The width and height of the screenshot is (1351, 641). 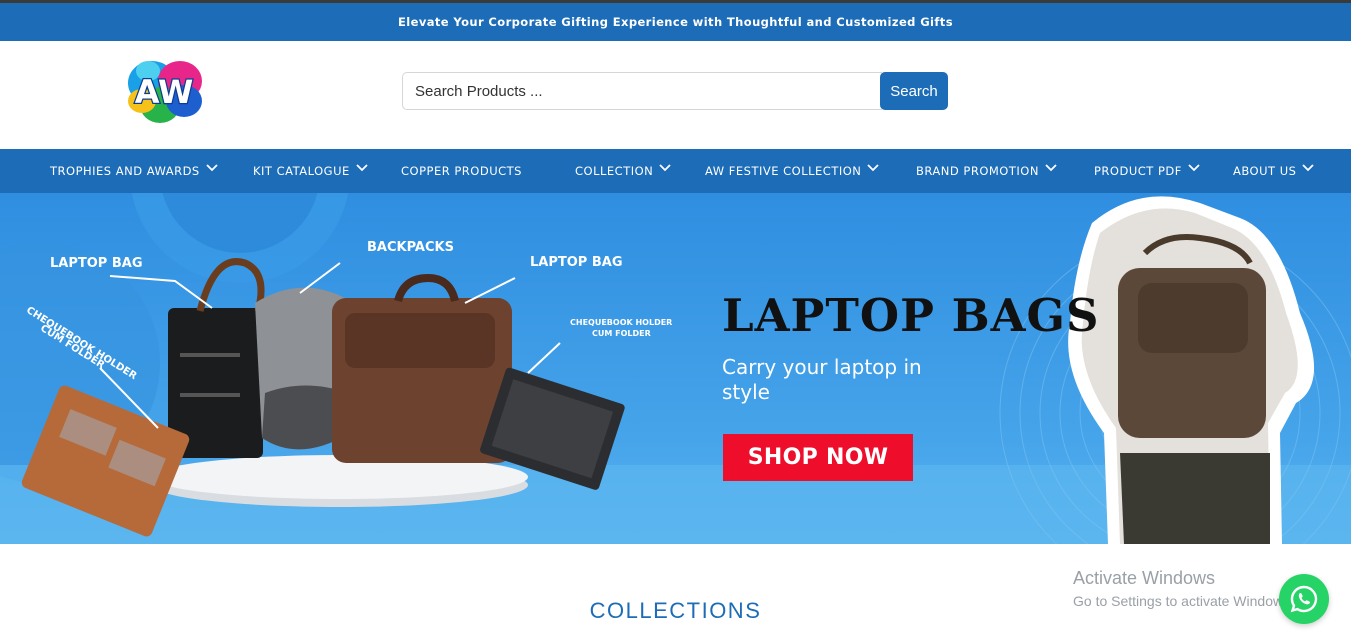 I want to click on nav-label: ABOUT US, so click(x=1265, y=171).